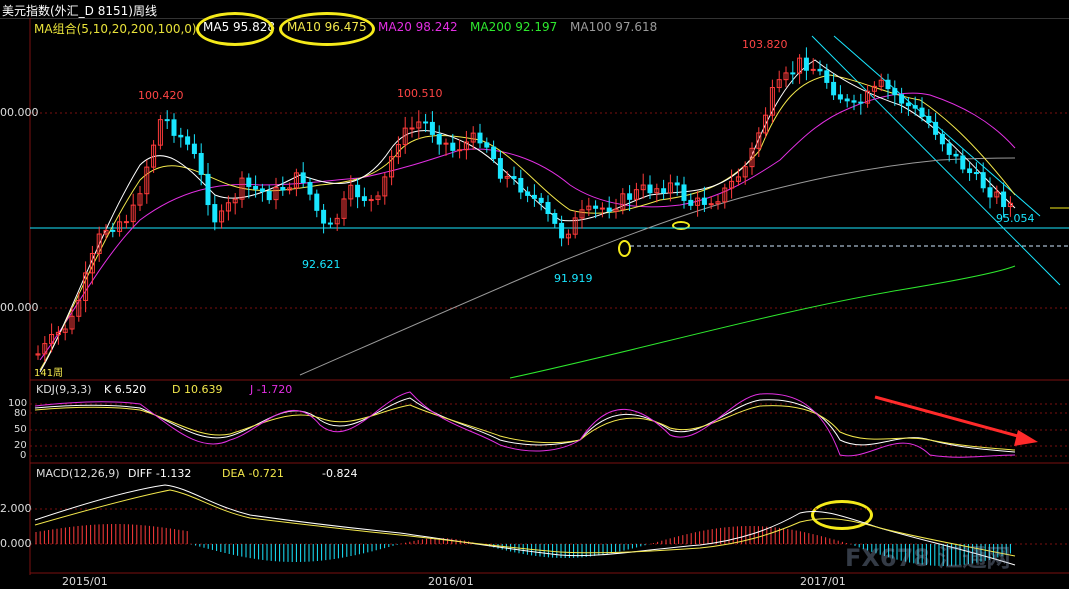 The width and height of the screenshot is (1069, 589). Describe the element at coordinates (197, 389) in the screenshot. I see `kdj-d-value: D 10.639` at that location.